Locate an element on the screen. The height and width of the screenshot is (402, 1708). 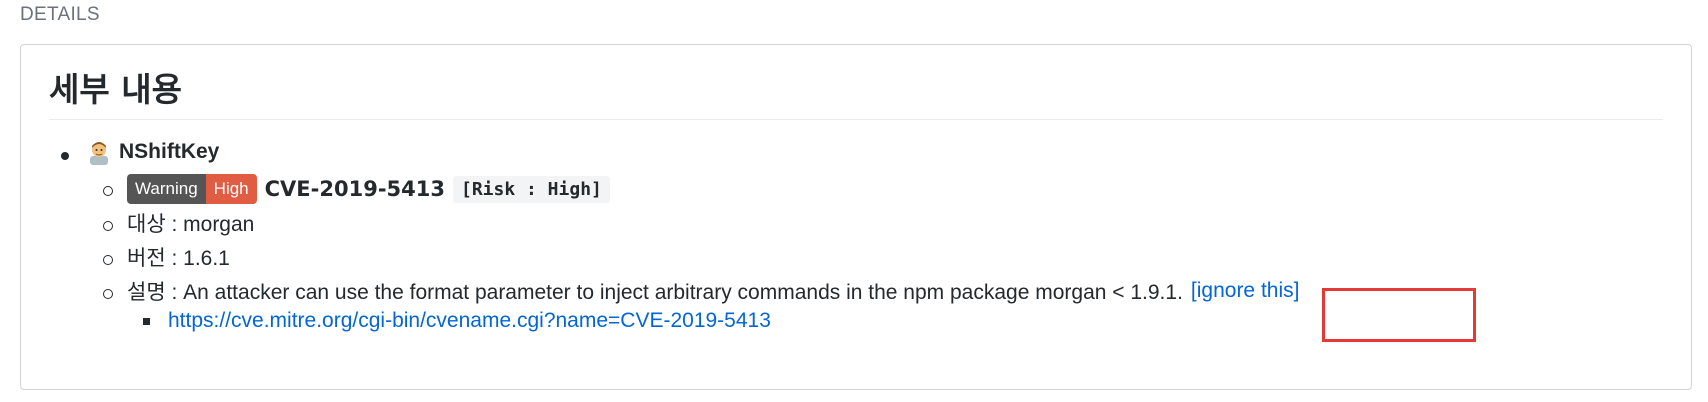
risk-level: [Risk : High] is located at coordinates (531, 189).